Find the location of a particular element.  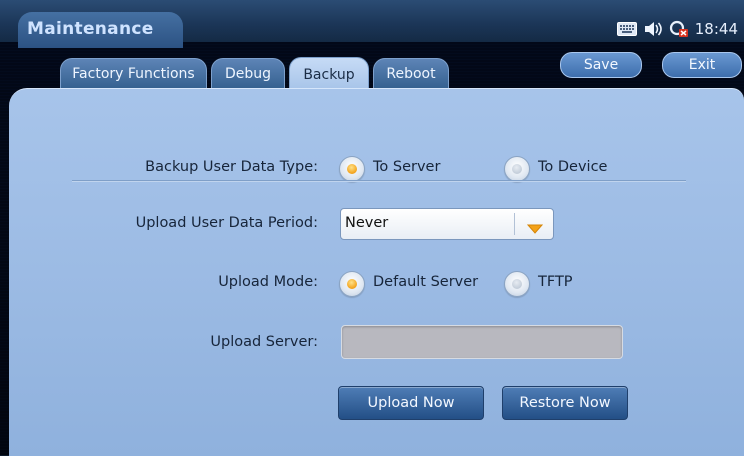

network-alert-icon is located at coordinates (679, 29).